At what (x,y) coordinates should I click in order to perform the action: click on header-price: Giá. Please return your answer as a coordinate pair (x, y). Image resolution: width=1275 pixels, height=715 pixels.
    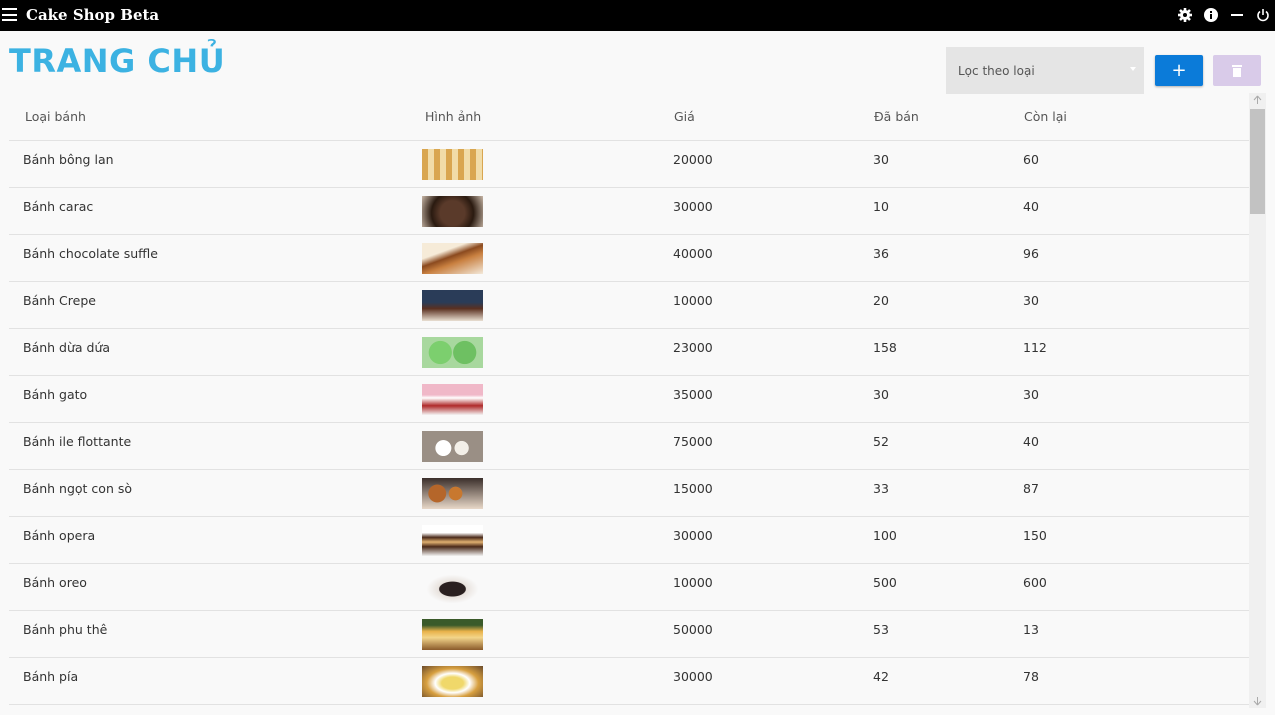
    Looking at the image, I should click on (684, 116).